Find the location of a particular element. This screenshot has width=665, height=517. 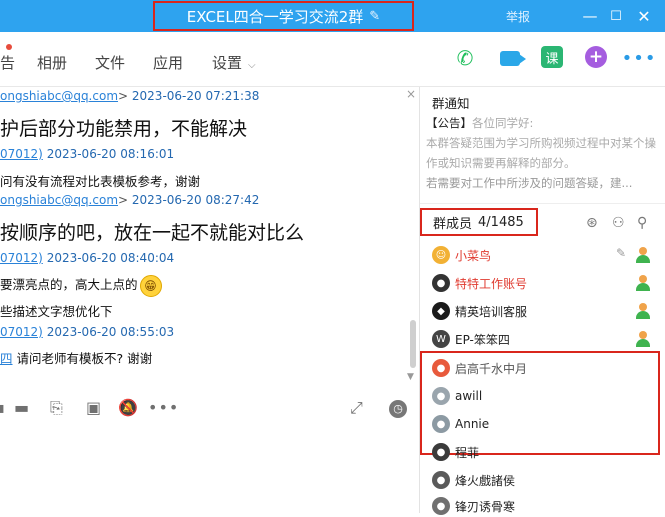

grin-emoji-icon: 😁 is located at coordinates (150, 285).